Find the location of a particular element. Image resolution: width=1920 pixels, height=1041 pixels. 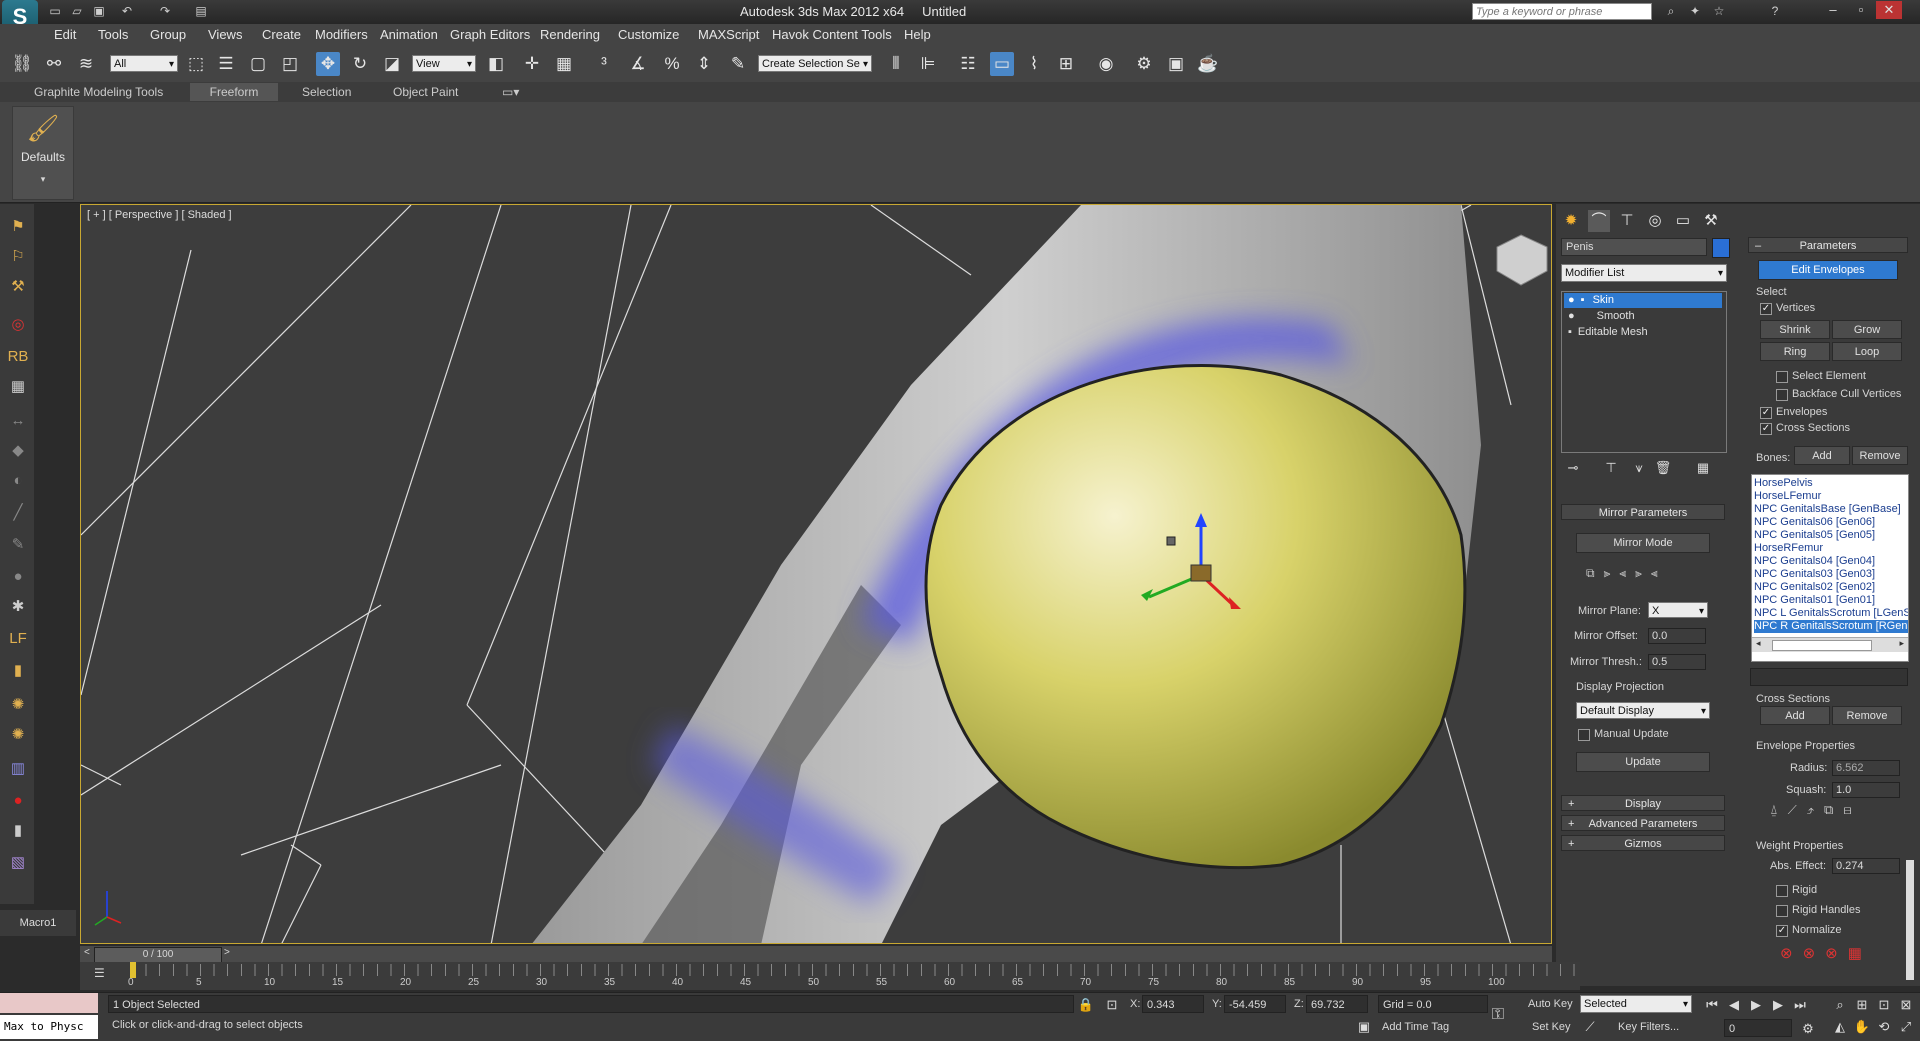

reference-coordinate-dropdown: View is located at coordinates (444, 64).